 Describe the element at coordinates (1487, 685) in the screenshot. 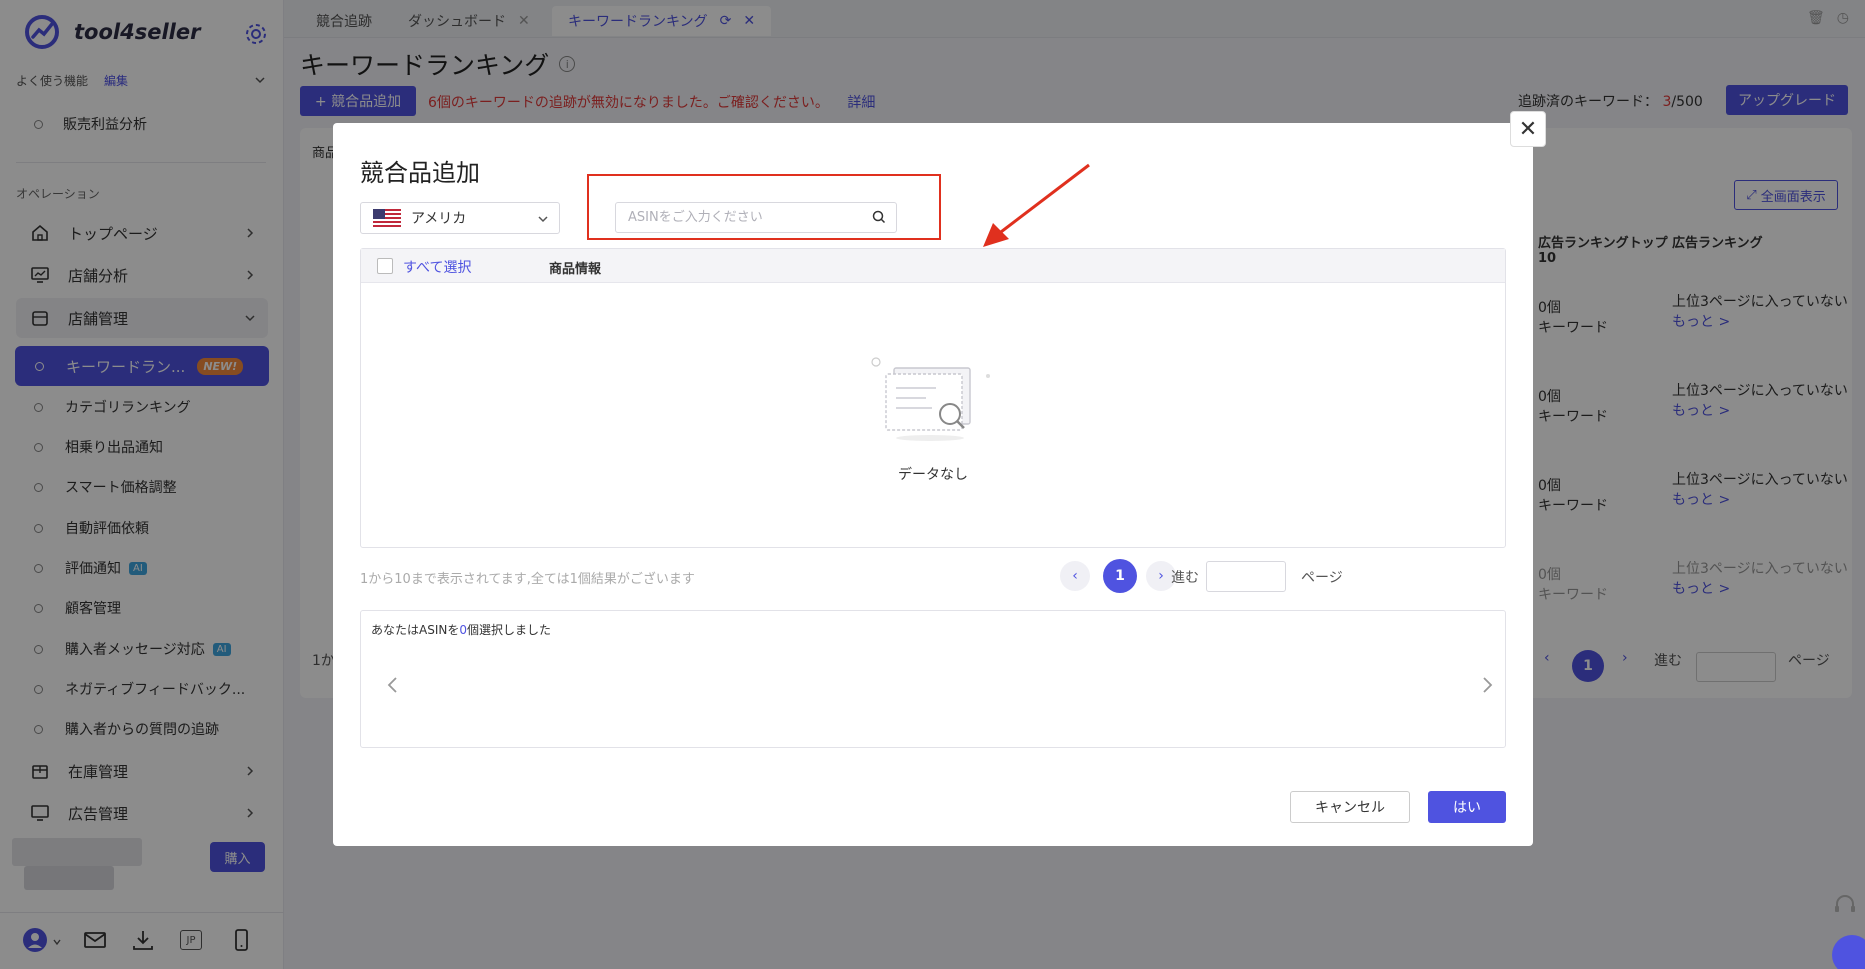

I see `chevron-right-icon` at that location.